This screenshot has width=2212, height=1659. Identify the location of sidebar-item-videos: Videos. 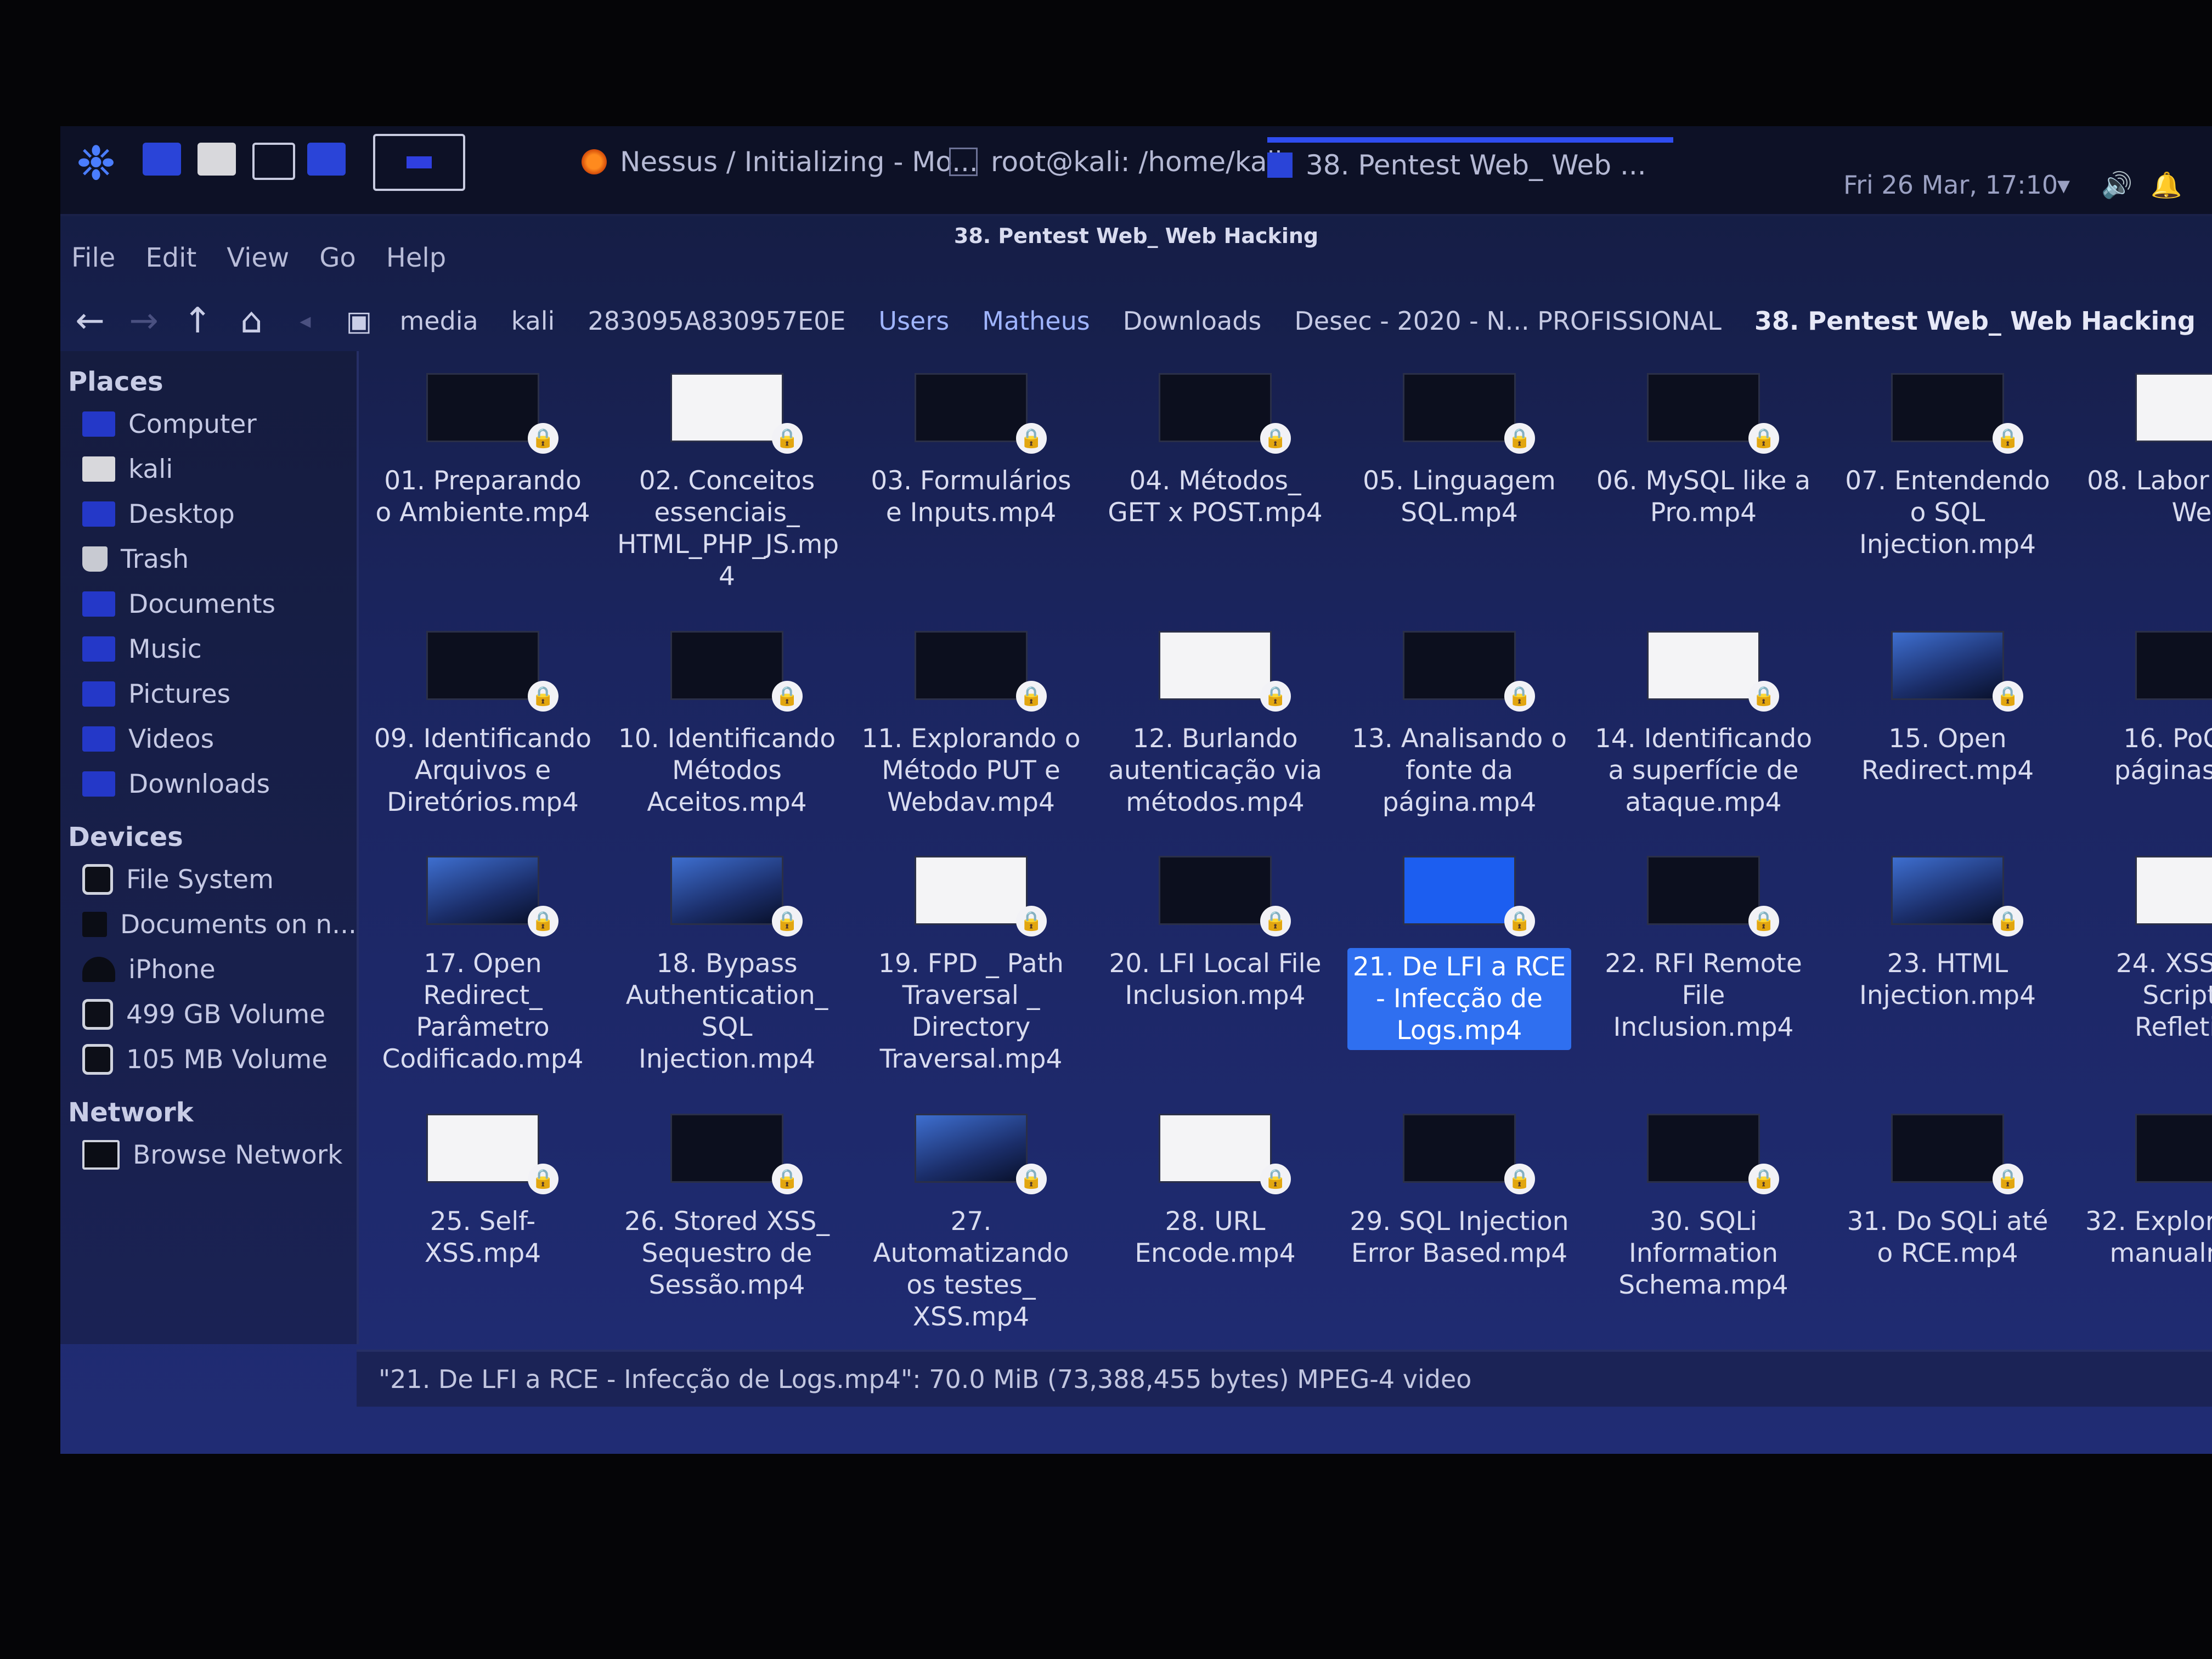
(208, 739).